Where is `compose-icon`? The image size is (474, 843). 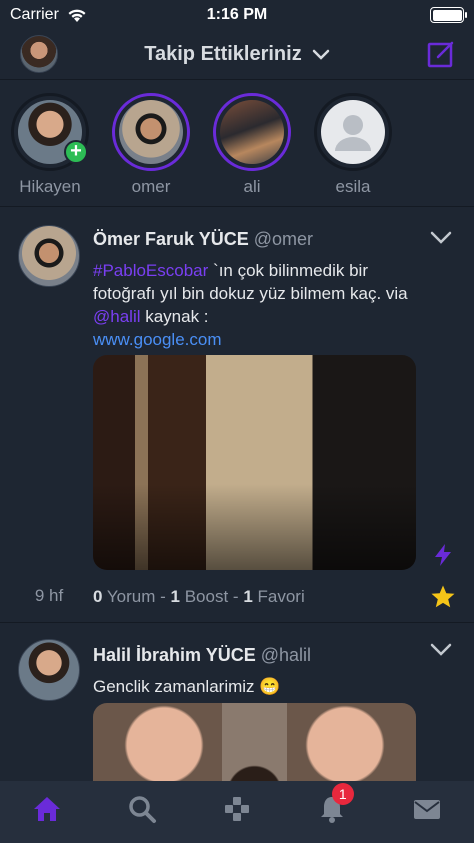
compose-icon is located at coordinates (441, 54).